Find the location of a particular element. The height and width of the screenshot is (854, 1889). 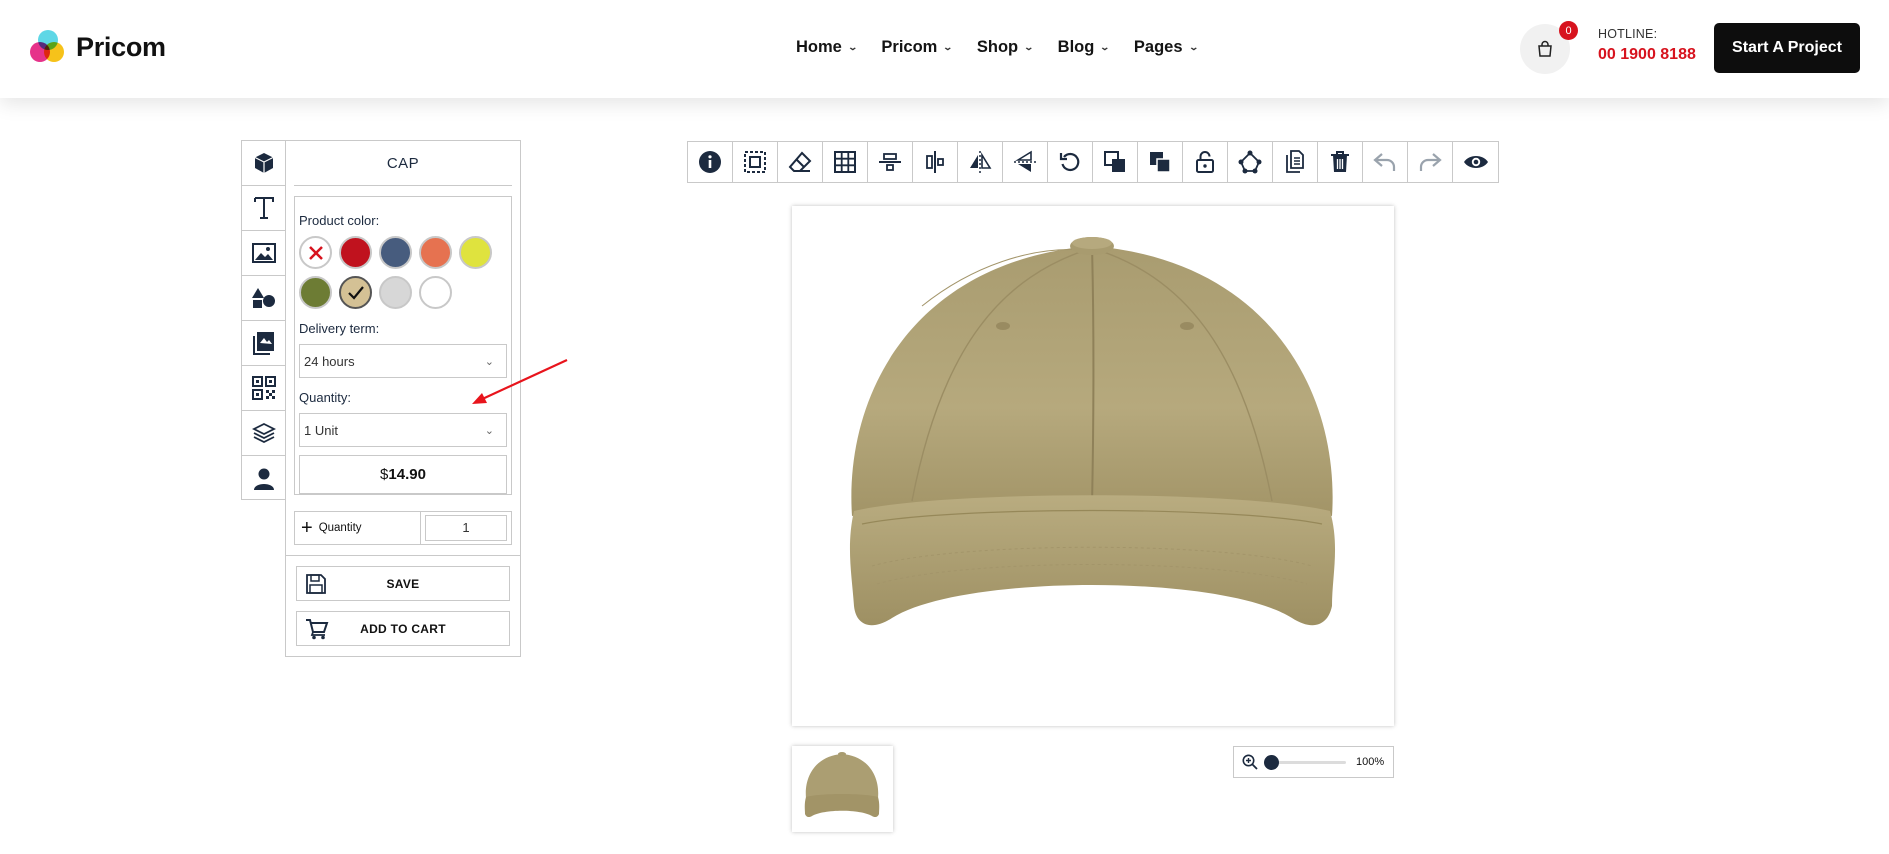

tab-templates is located at coordinates (263, 343).